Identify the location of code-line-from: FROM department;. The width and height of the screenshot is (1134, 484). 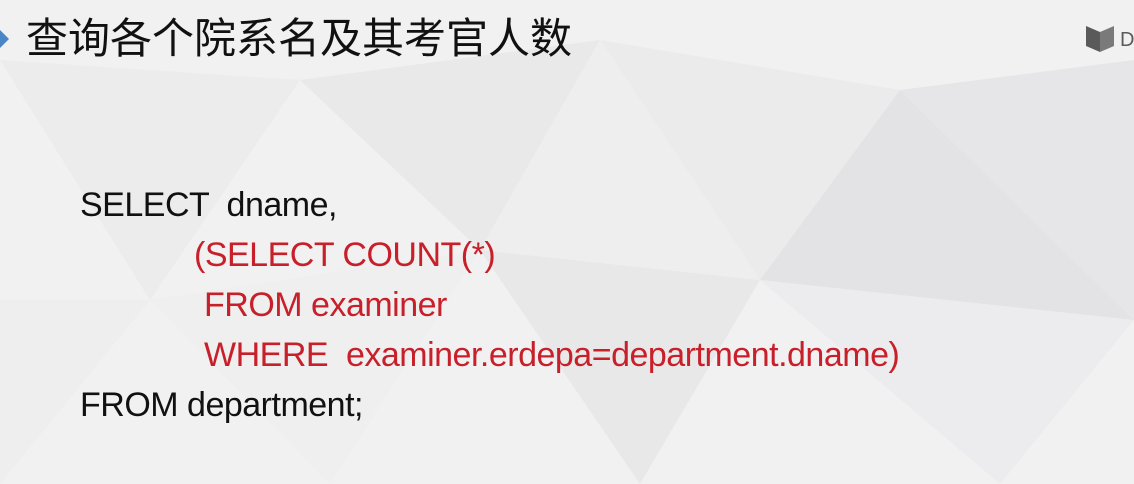
(221, 405).